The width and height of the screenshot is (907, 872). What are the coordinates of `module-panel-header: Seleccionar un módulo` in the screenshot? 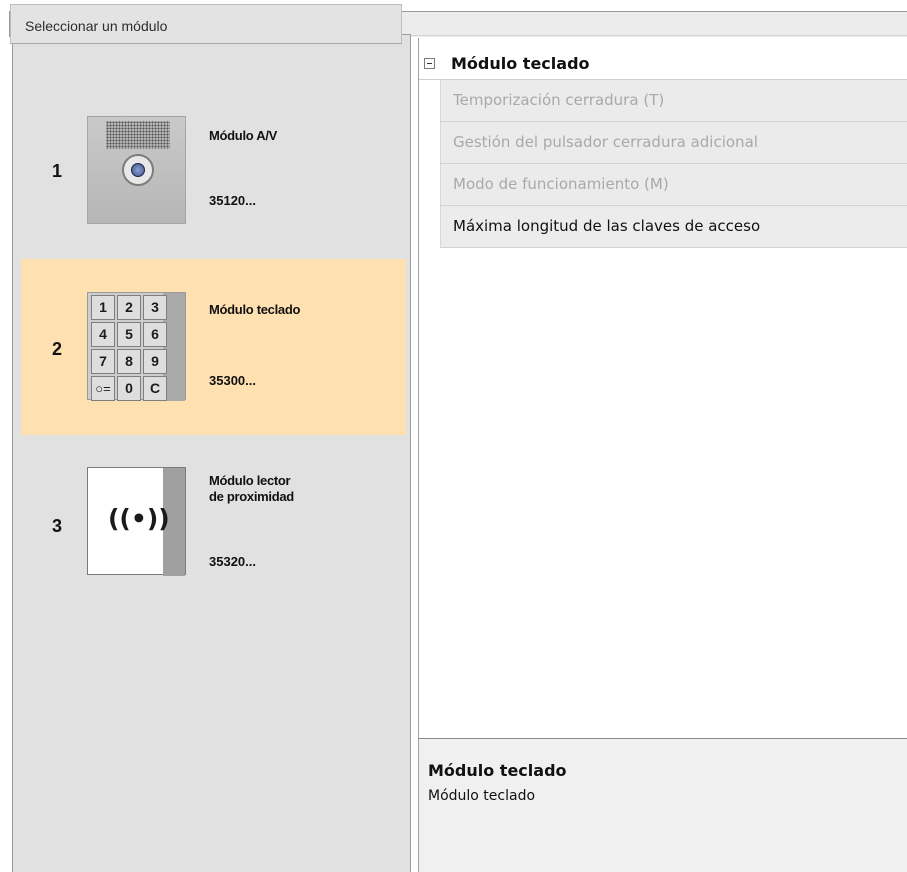 It's located at (206, 24).